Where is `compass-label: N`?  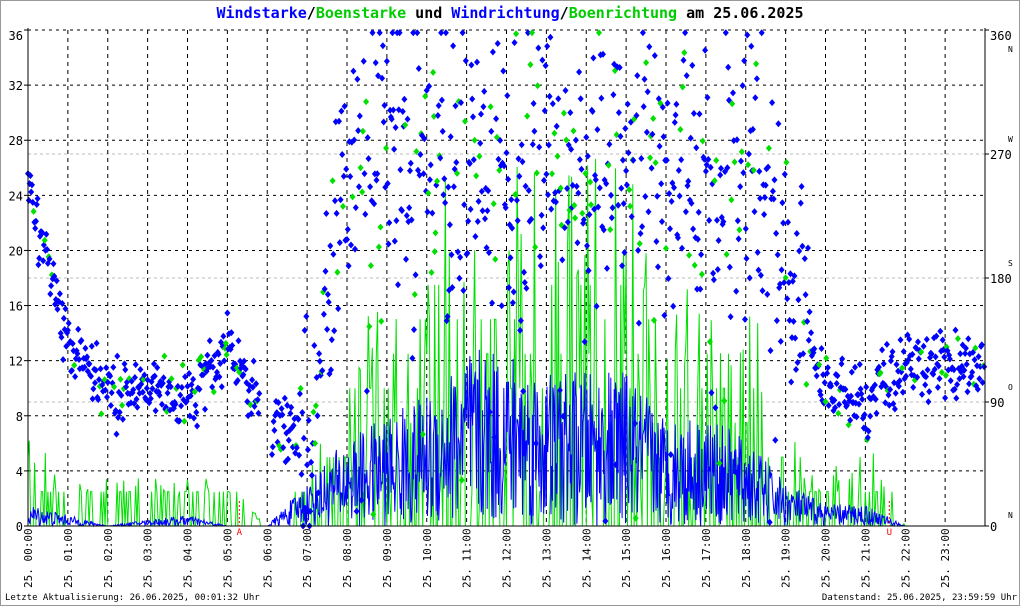
compass-label: N is located at coordinates (1010, 515).